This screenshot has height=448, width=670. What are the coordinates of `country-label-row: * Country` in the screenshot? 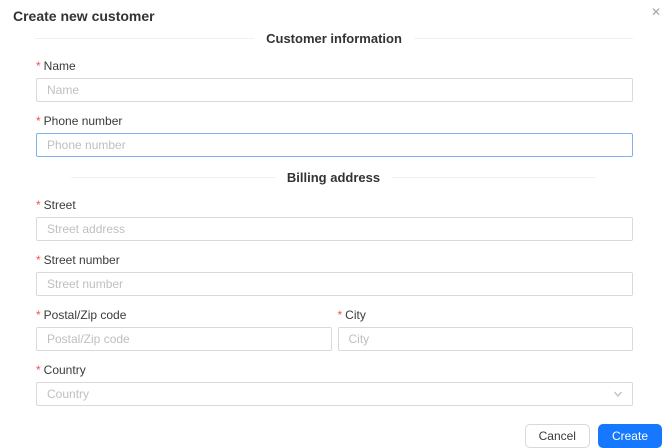 It's located at (334, 370).